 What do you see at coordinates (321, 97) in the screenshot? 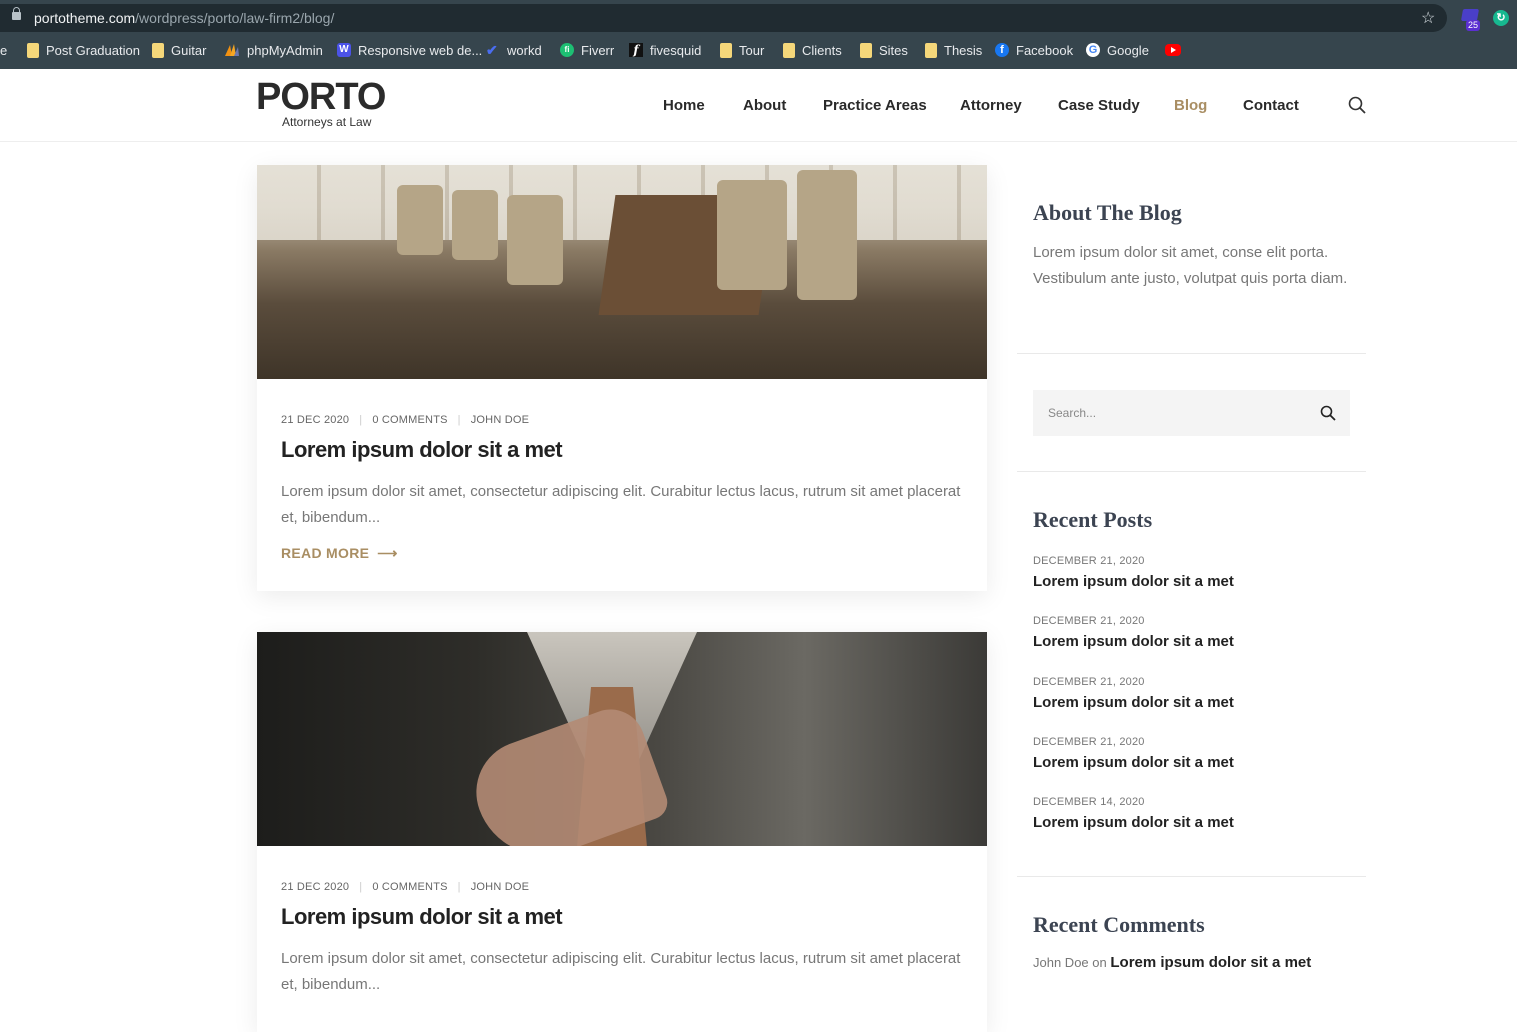
I see `logo-main: PORTO` at bounding box center [321, 97].